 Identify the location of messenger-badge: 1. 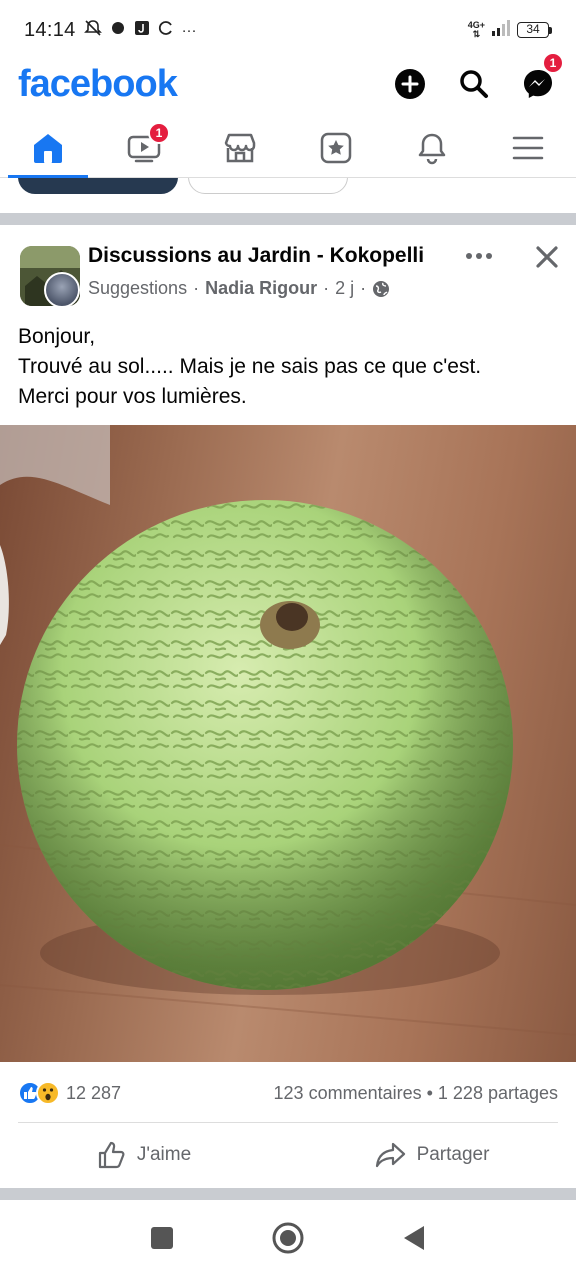
(553, 63).